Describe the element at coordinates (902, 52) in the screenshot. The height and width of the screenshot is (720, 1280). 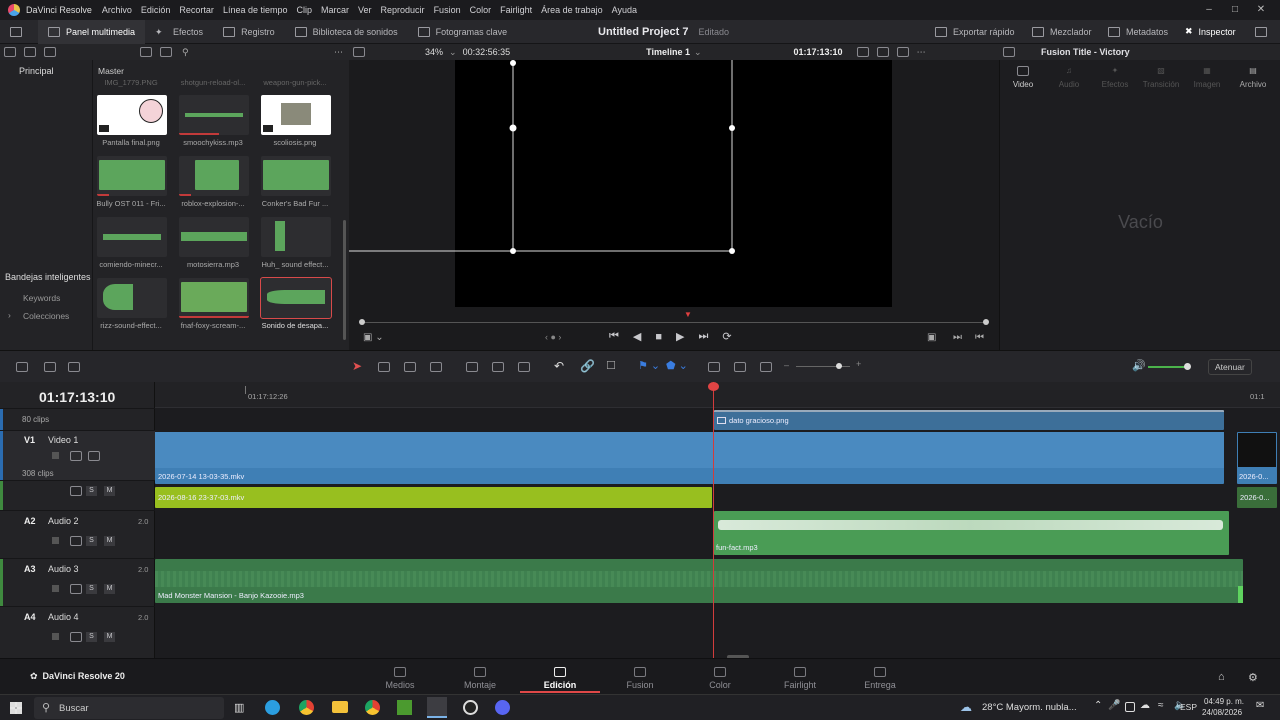
I see `safe-area-icon` at that location.